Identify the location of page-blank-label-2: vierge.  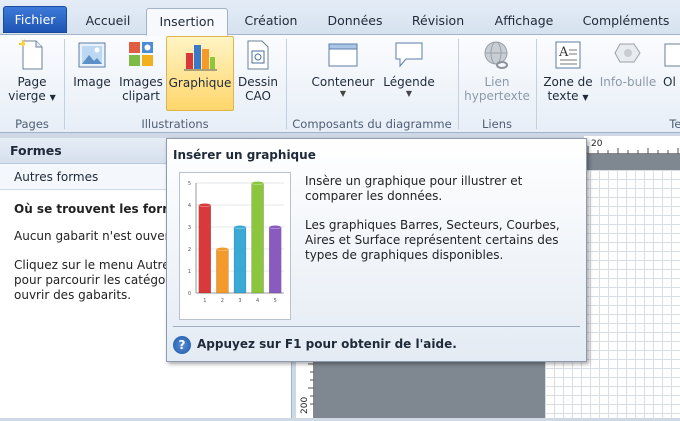
(27, 96).